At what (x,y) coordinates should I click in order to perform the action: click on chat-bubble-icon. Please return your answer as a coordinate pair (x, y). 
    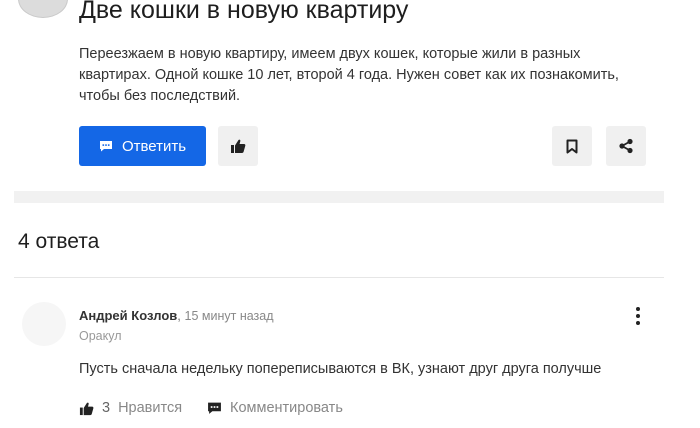
    Looking at the image, I should click on (105, 146).